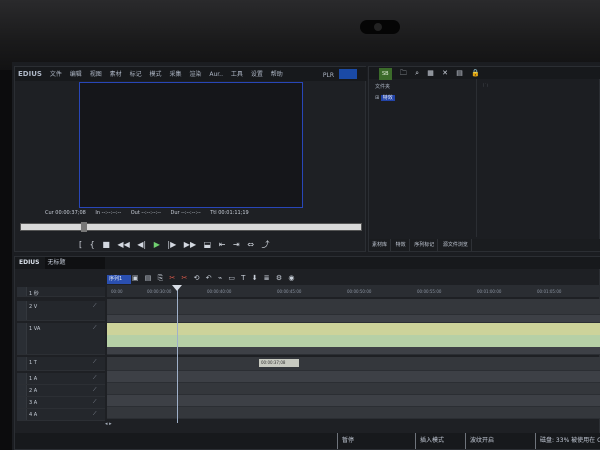  I want to click on transport-controls: [ { ■ ◀◀ ◀| ▶ |▶ ▶▶ ⬓ ⇤ ⇥ ⇔ ⤴, so click(214, 245).